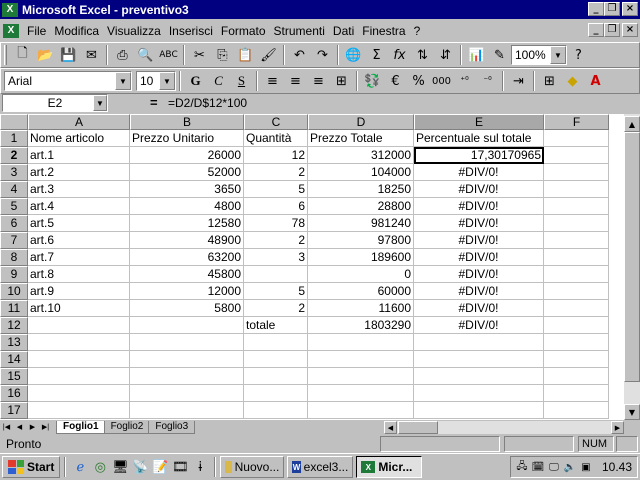 This screenshot has width=640, height=480. What do you see at coordinates (576, 189) in the screenshot?
I see `cell-f4` at bounding box center [576, 189].